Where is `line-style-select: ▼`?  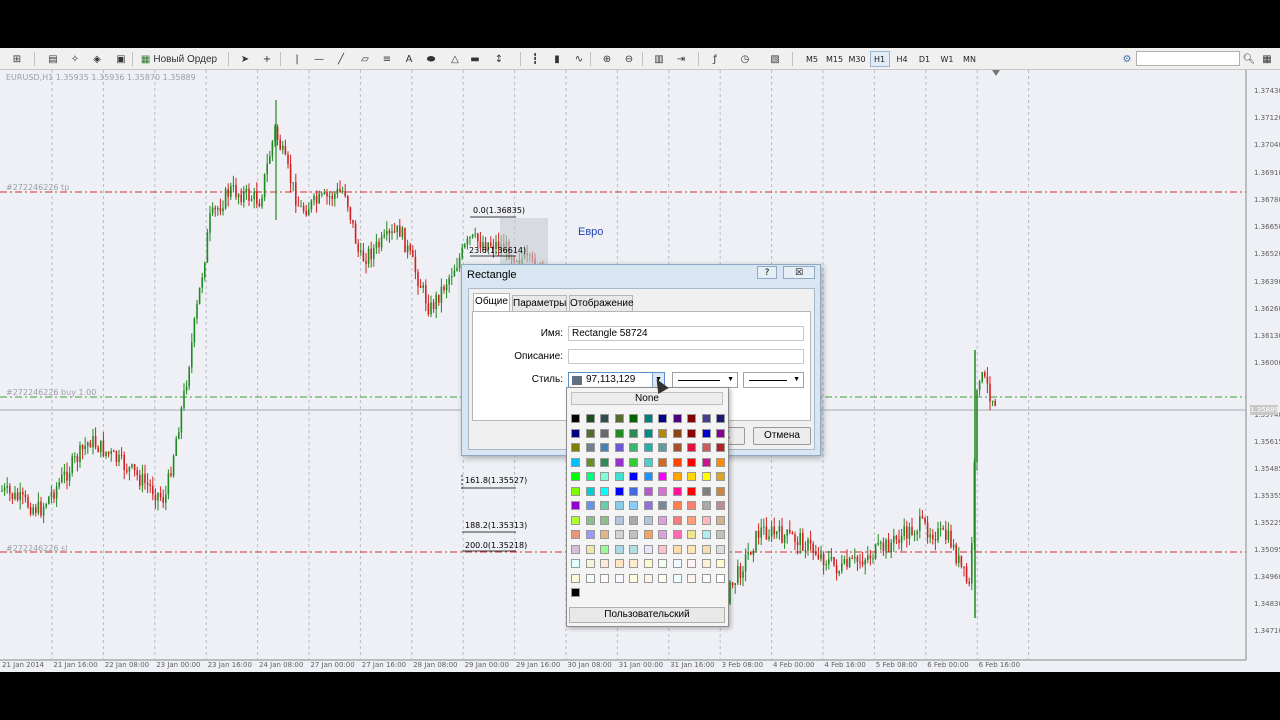 line-style-select: ▼ is located at coordinates (705, 380).